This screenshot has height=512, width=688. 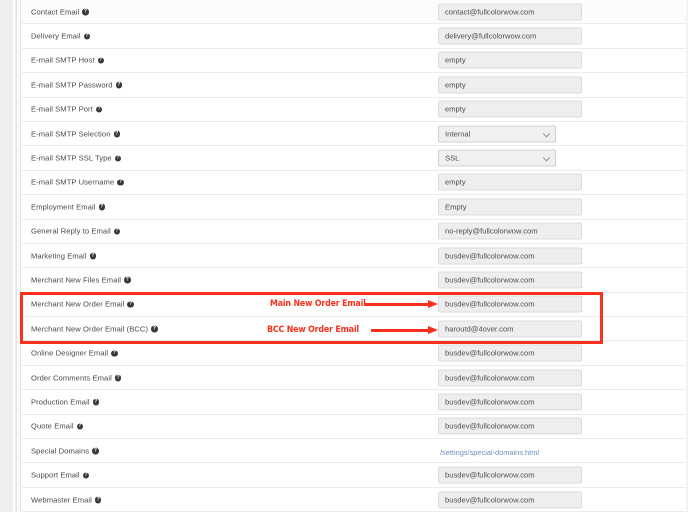 What do you see at coordinates (64, 255) in the screenshot?
I see `setting-label: Marketing Email` at bounding box center [64, 255].